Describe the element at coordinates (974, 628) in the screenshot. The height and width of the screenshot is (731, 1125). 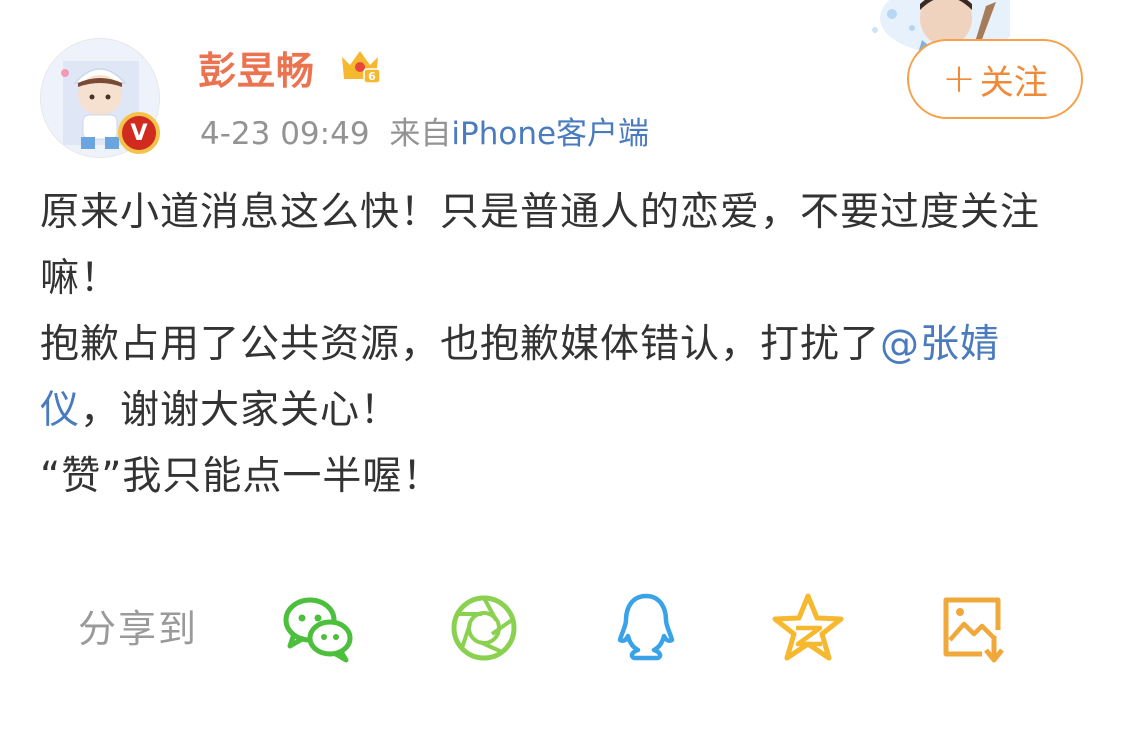
I see `save-image-icon` at that location.